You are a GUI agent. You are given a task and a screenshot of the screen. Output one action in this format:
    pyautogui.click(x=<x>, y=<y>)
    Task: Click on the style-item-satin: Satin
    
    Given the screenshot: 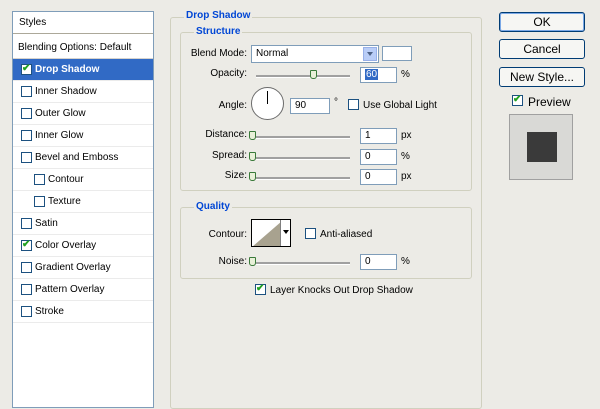 What is the action you would take?
    pyautogui.click(x=83, y=224)
    